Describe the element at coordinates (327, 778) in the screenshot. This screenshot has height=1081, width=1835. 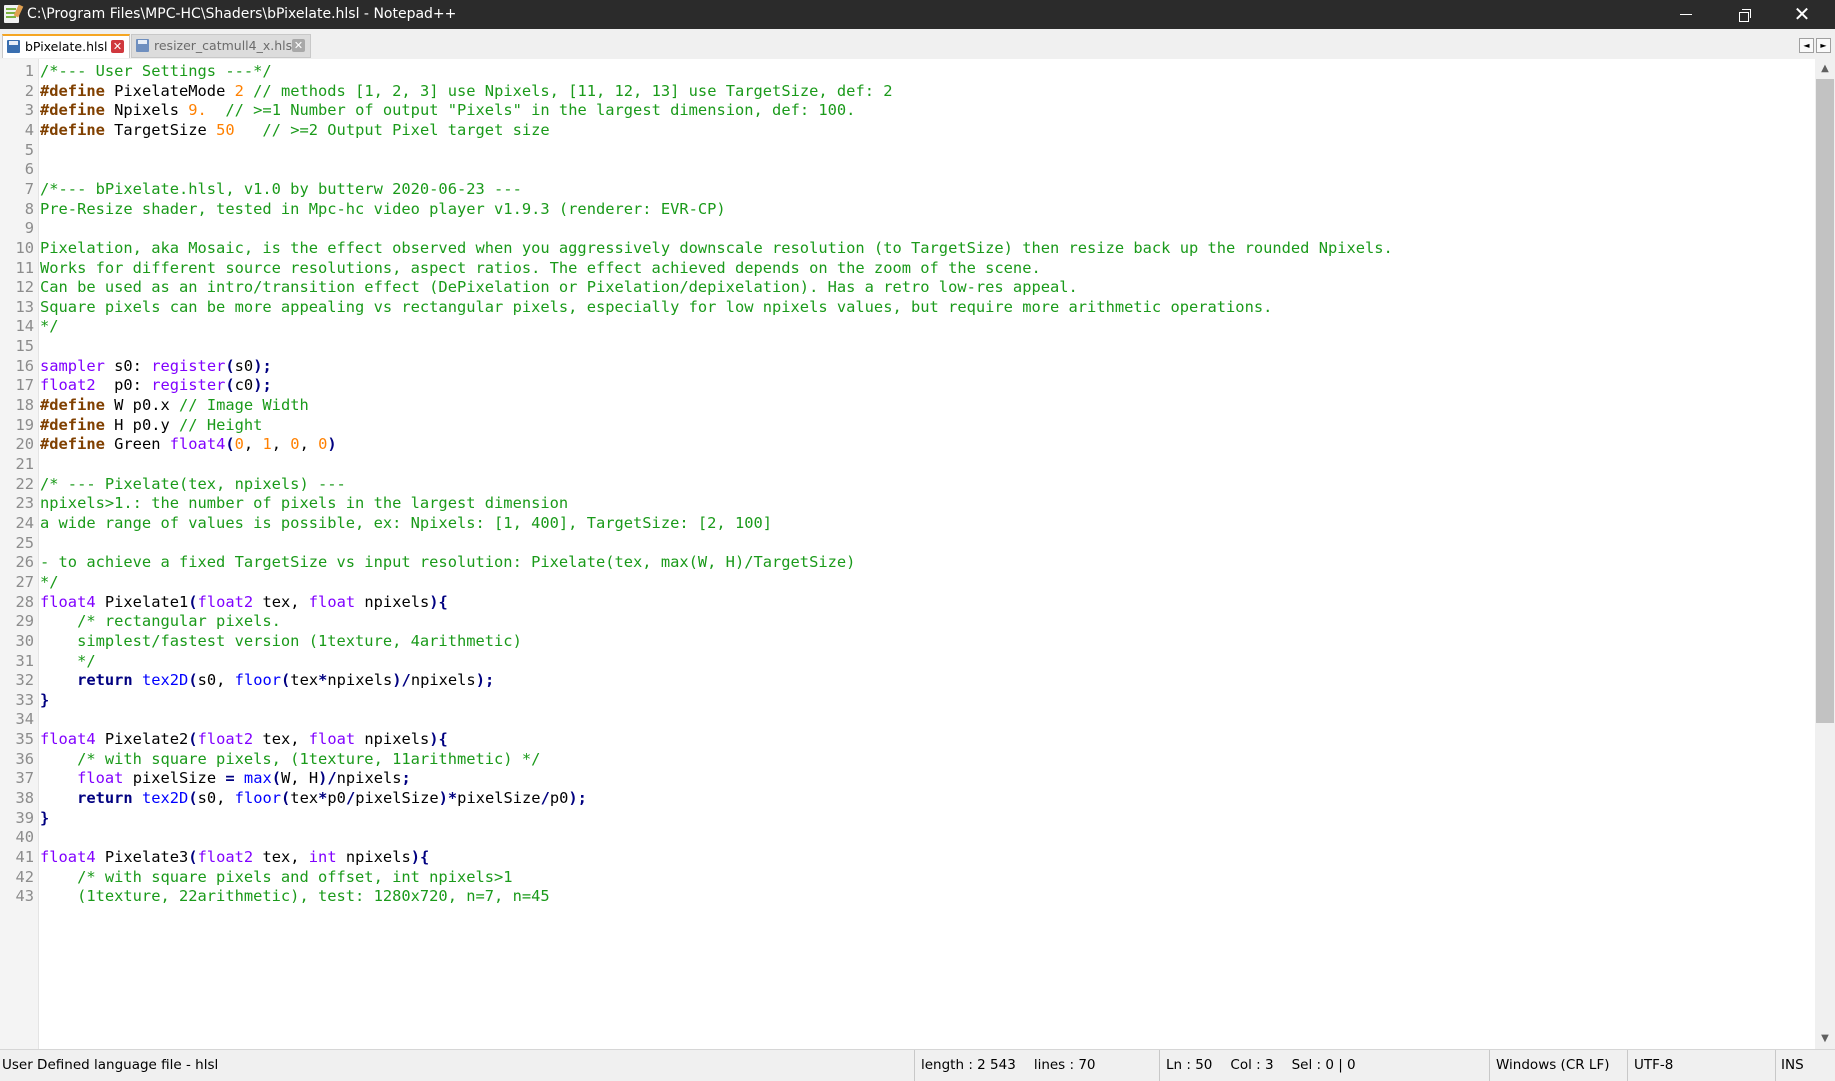
I see `code-token-op: )/` at that location.